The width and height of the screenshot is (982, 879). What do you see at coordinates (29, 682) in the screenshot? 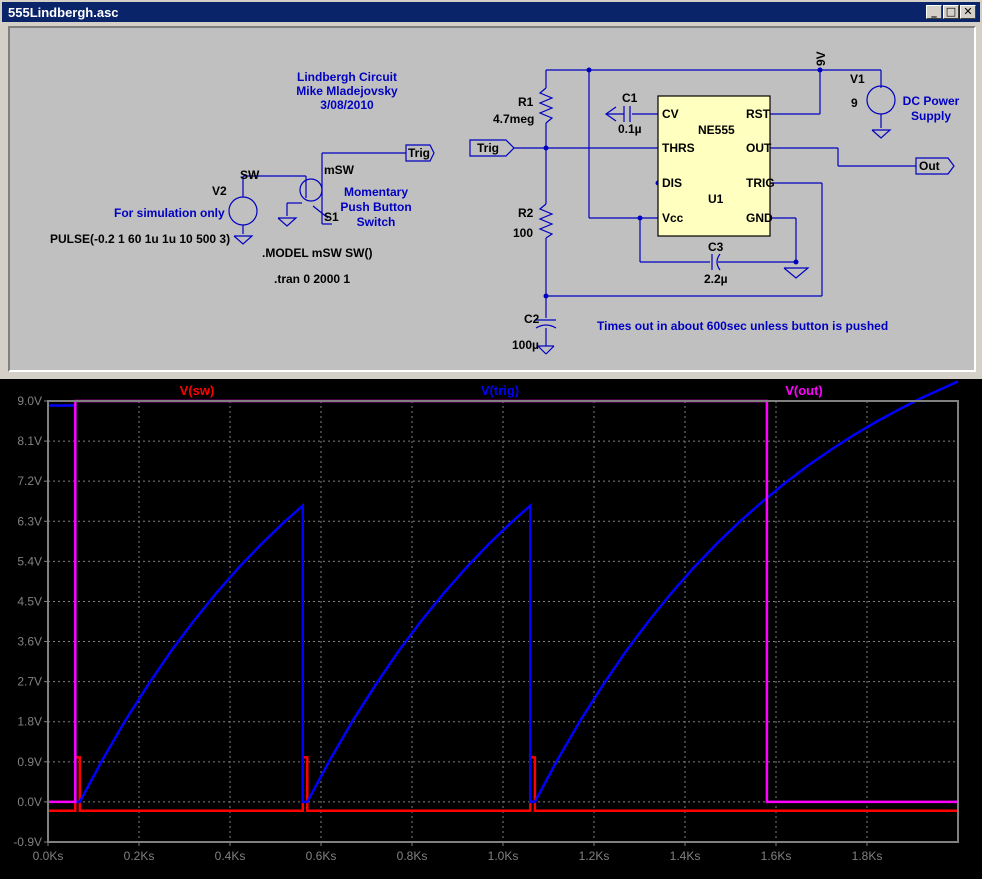
I see `y-tick-label: 2.7V` at bounding box center [29, 682].